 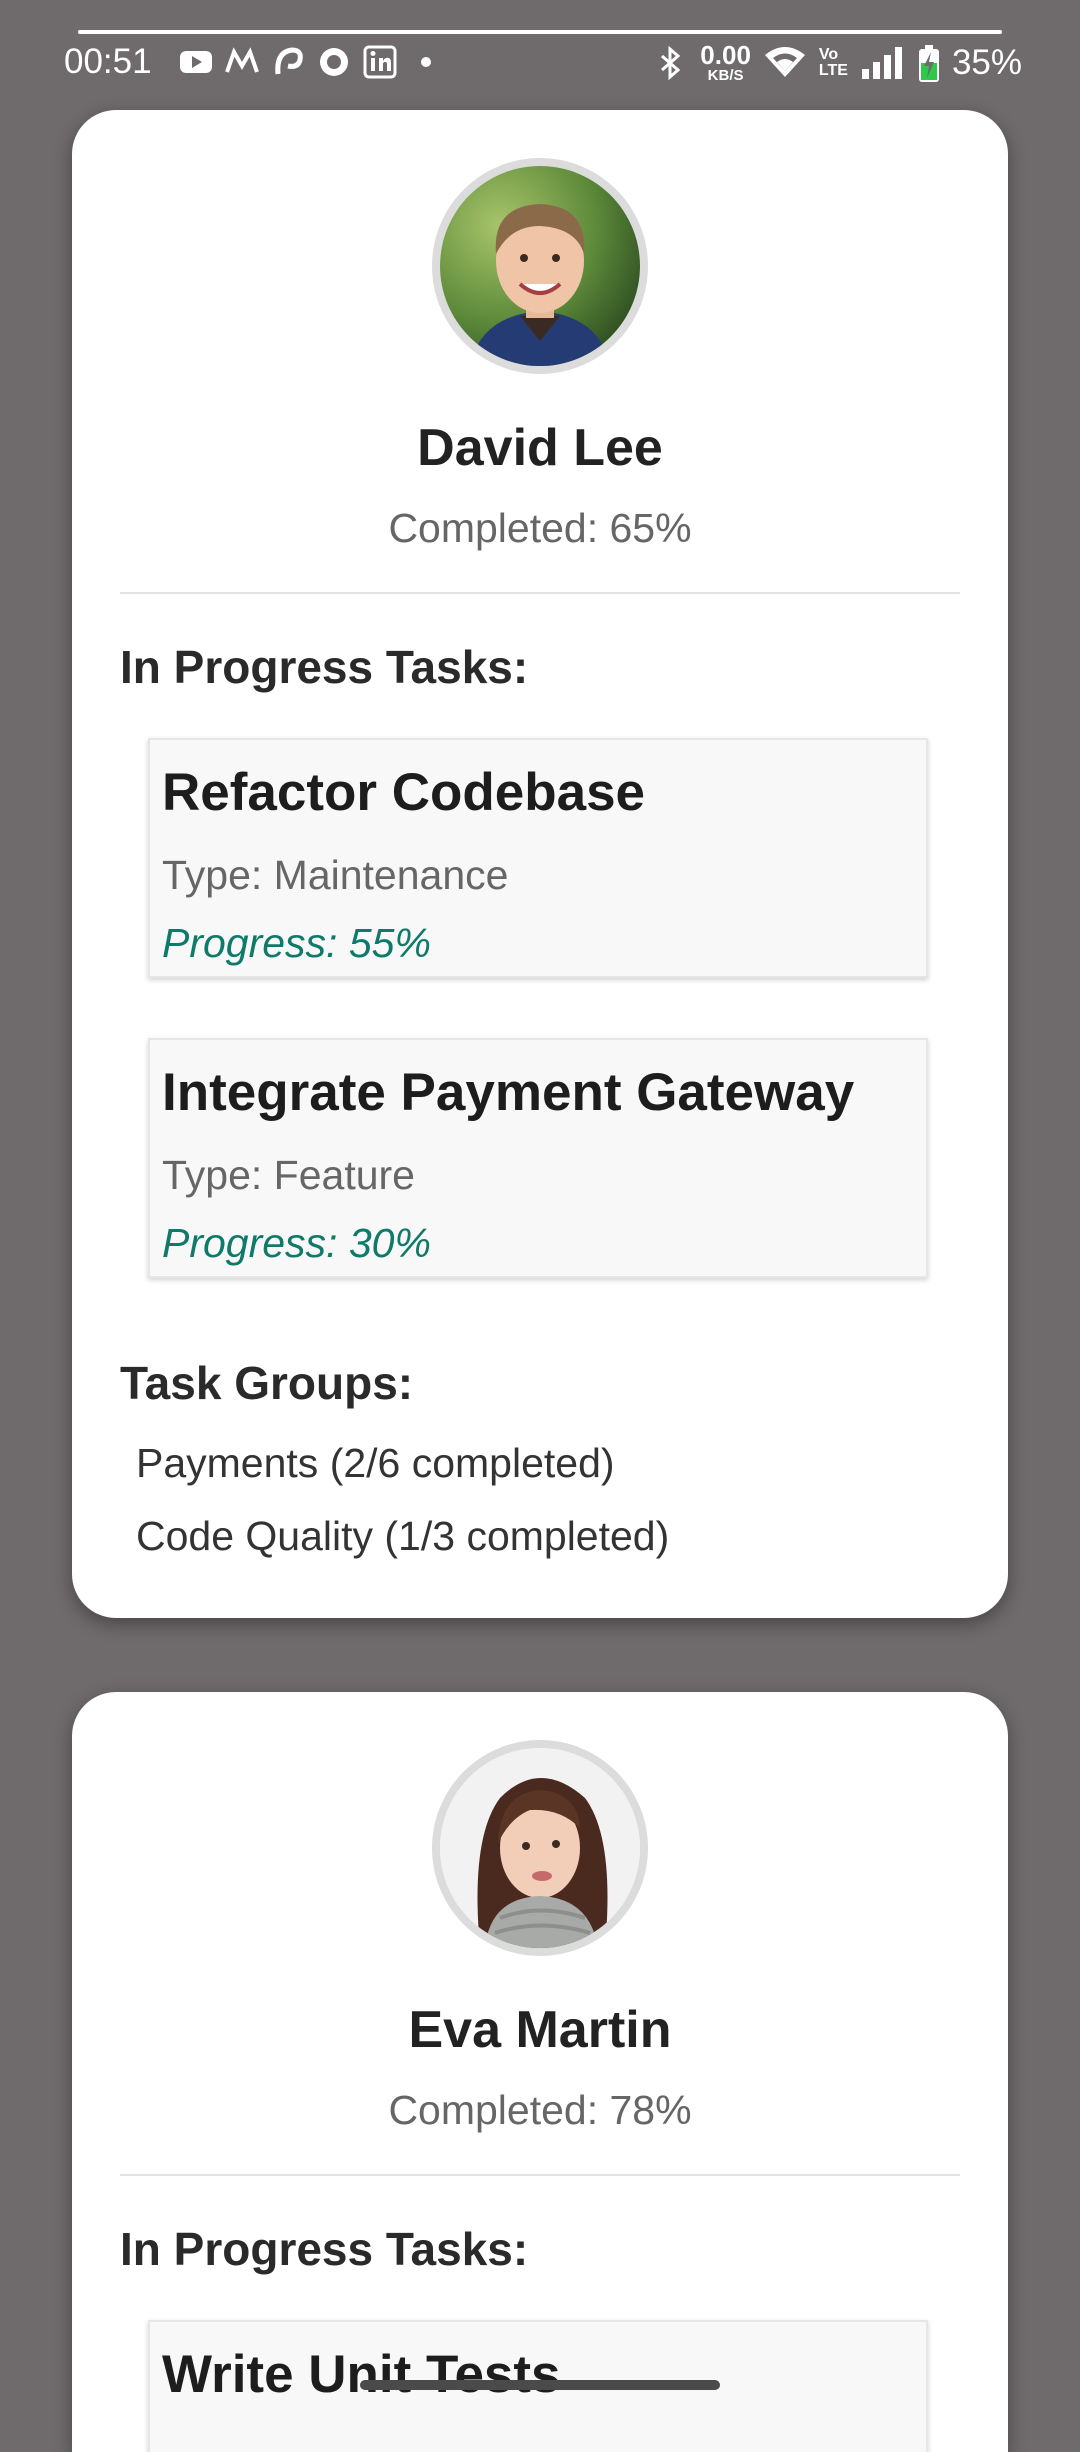 What do you see at coordinates (540, 2030) in the screenshot?
I see `person-name: Eva Martin` at bounding box center [540, 2030].